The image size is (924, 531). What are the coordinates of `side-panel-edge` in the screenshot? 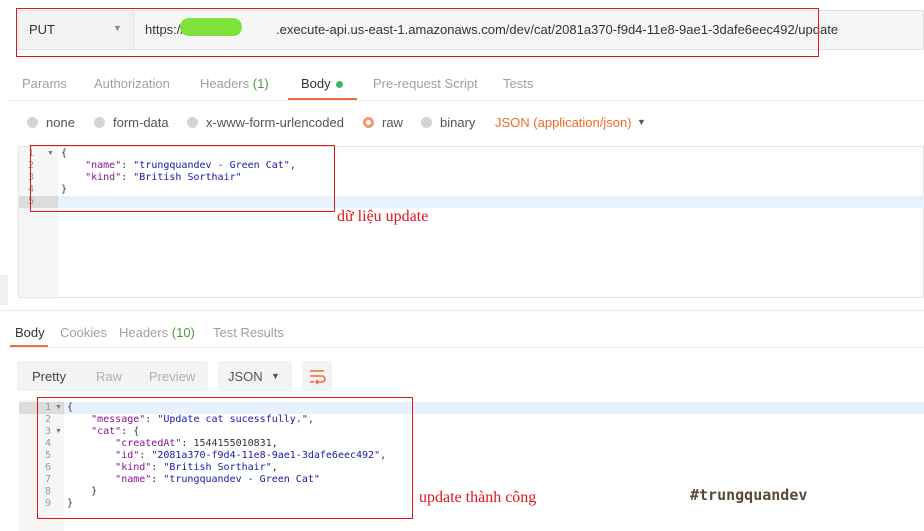 It's located at (4, 290).